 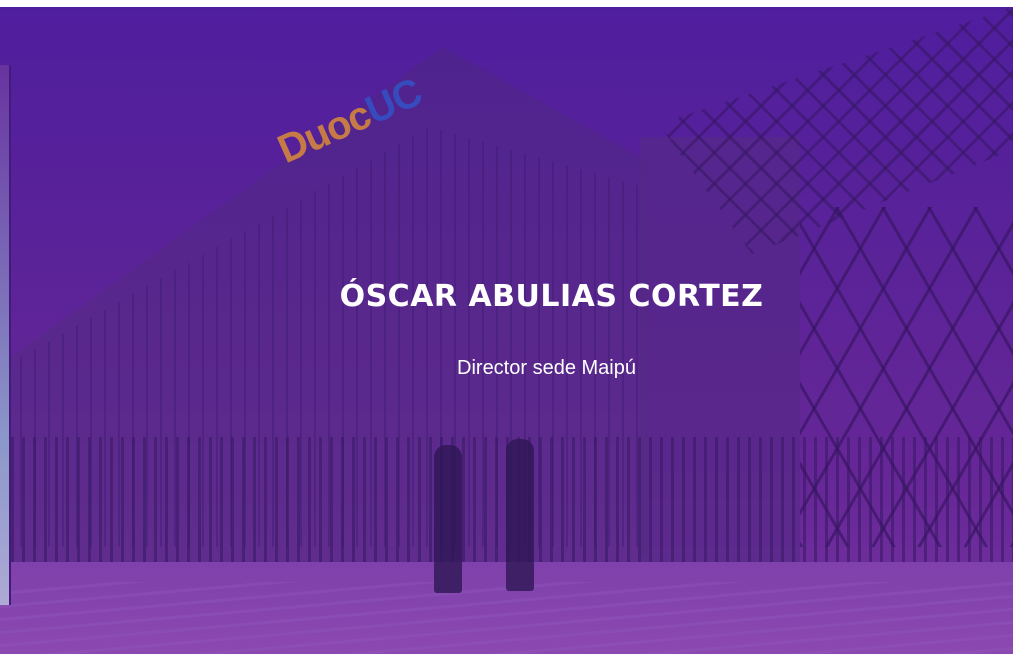 I want to click on person-name-heading: ÓSCAR ABULIAS CORTEZ, so click(x=551, y=296).